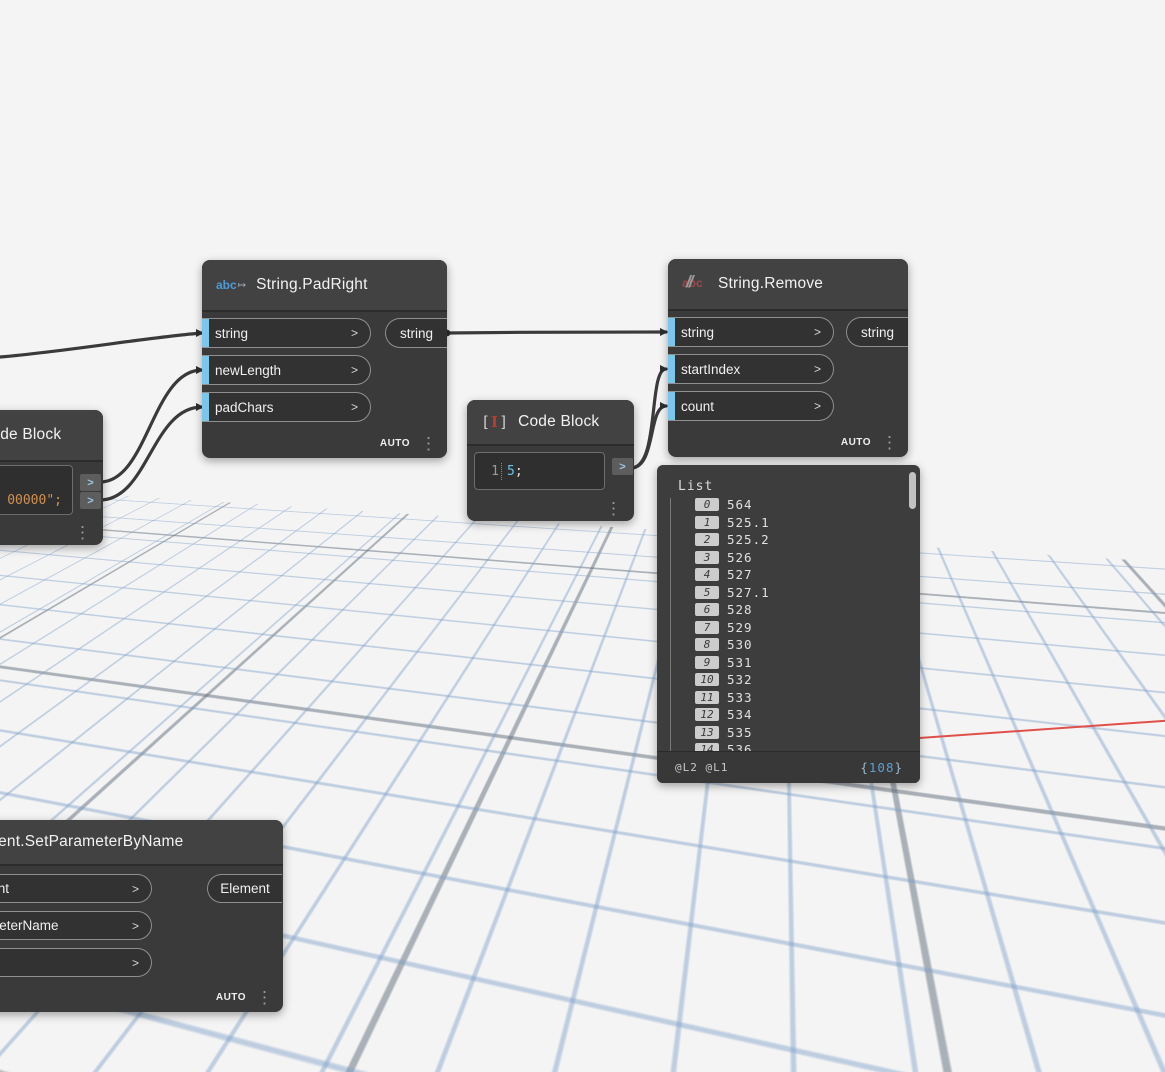 Image resolution: width=1165 pixels, height=1072 pixels. Describe the element at coordinates (648, 418) in the screenshot. I see `wire-codeblockmid-to-startindex` at that location.